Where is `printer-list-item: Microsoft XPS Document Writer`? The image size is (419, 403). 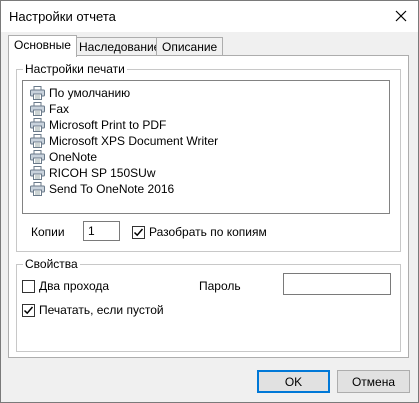 printer-list-item: Microsoft XPS Document Writer is located at coordinates (124, 141).